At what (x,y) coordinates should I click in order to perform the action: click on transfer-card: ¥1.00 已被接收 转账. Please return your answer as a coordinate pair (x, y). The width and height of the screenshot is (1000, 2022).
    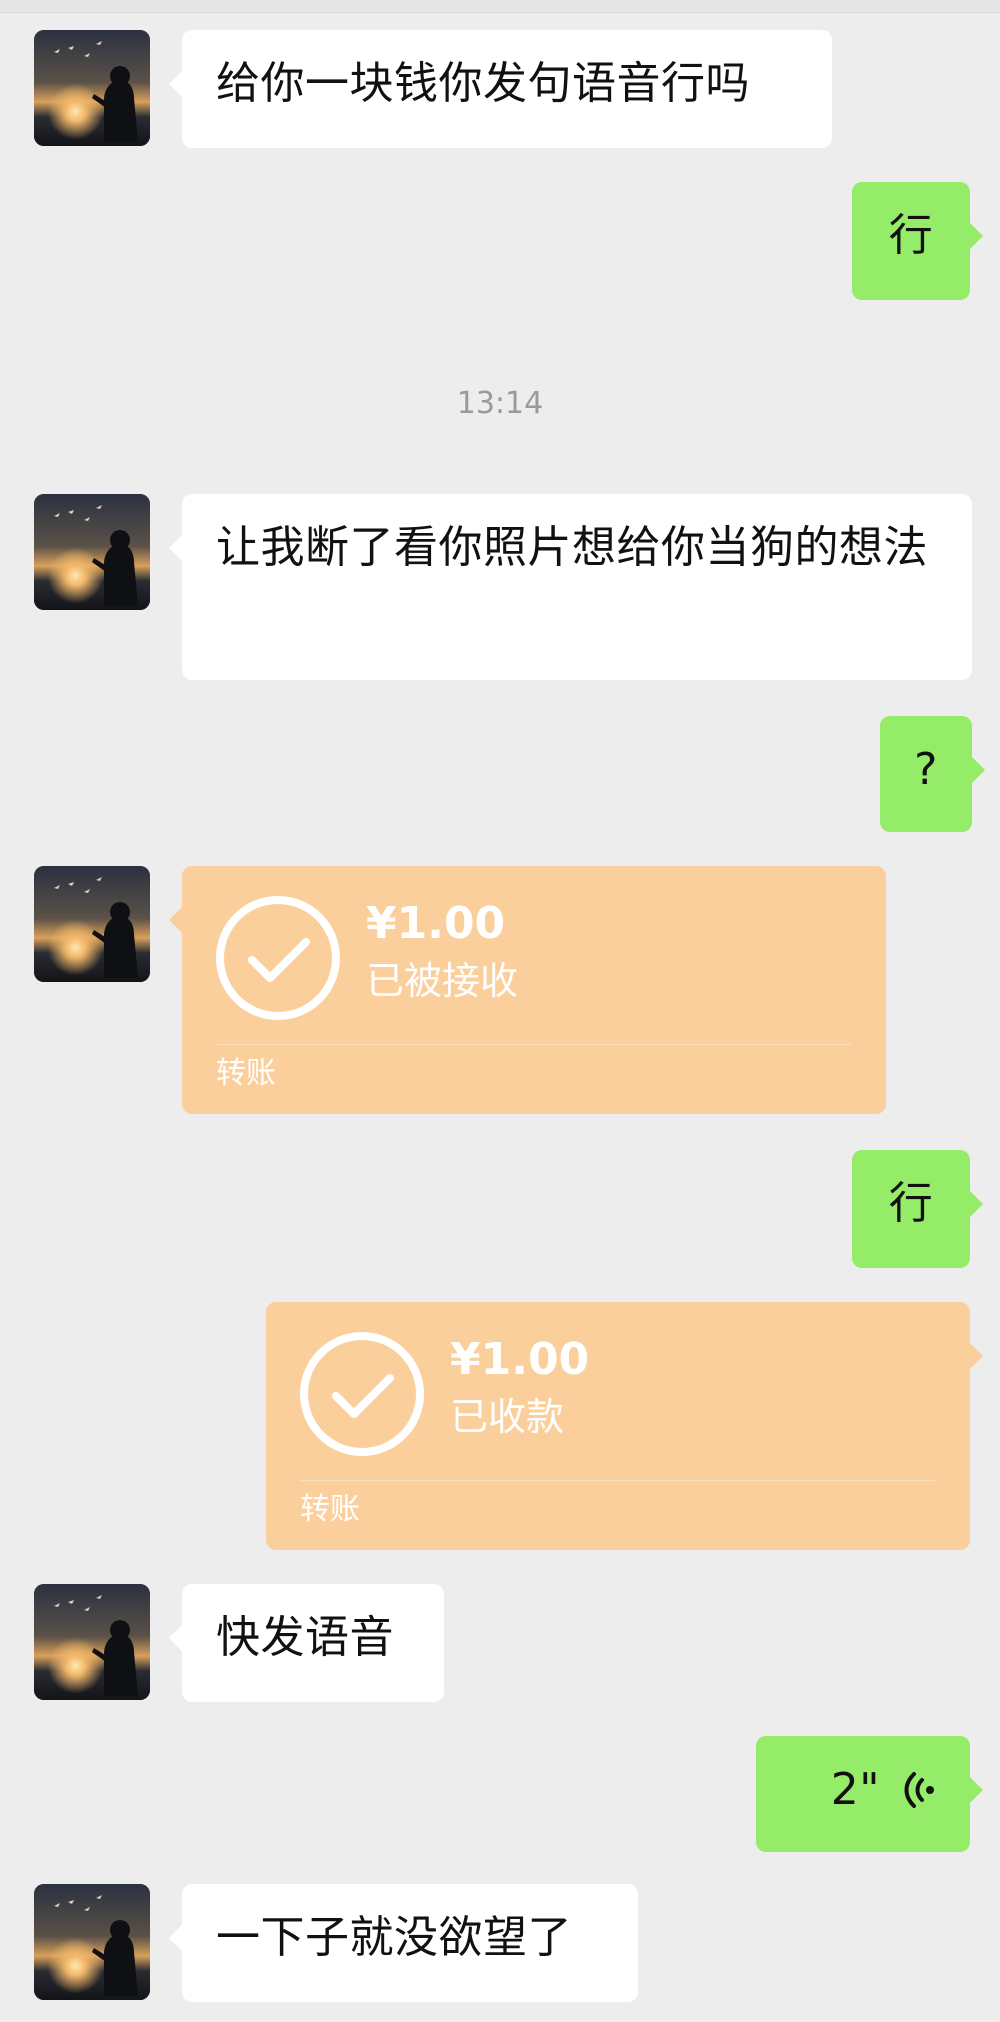
    Looking at the image, I should click on (527, 990).